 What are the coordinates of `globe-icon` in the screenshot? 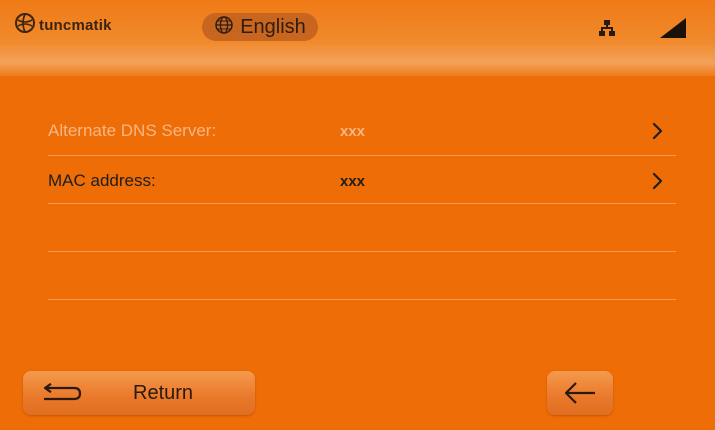 It's located at (224, 27).